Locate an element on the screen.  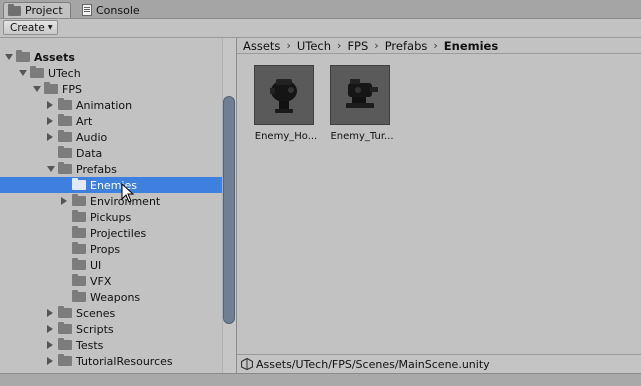
tree-item-weapons: Weapons is located at coordinates (111, 297).